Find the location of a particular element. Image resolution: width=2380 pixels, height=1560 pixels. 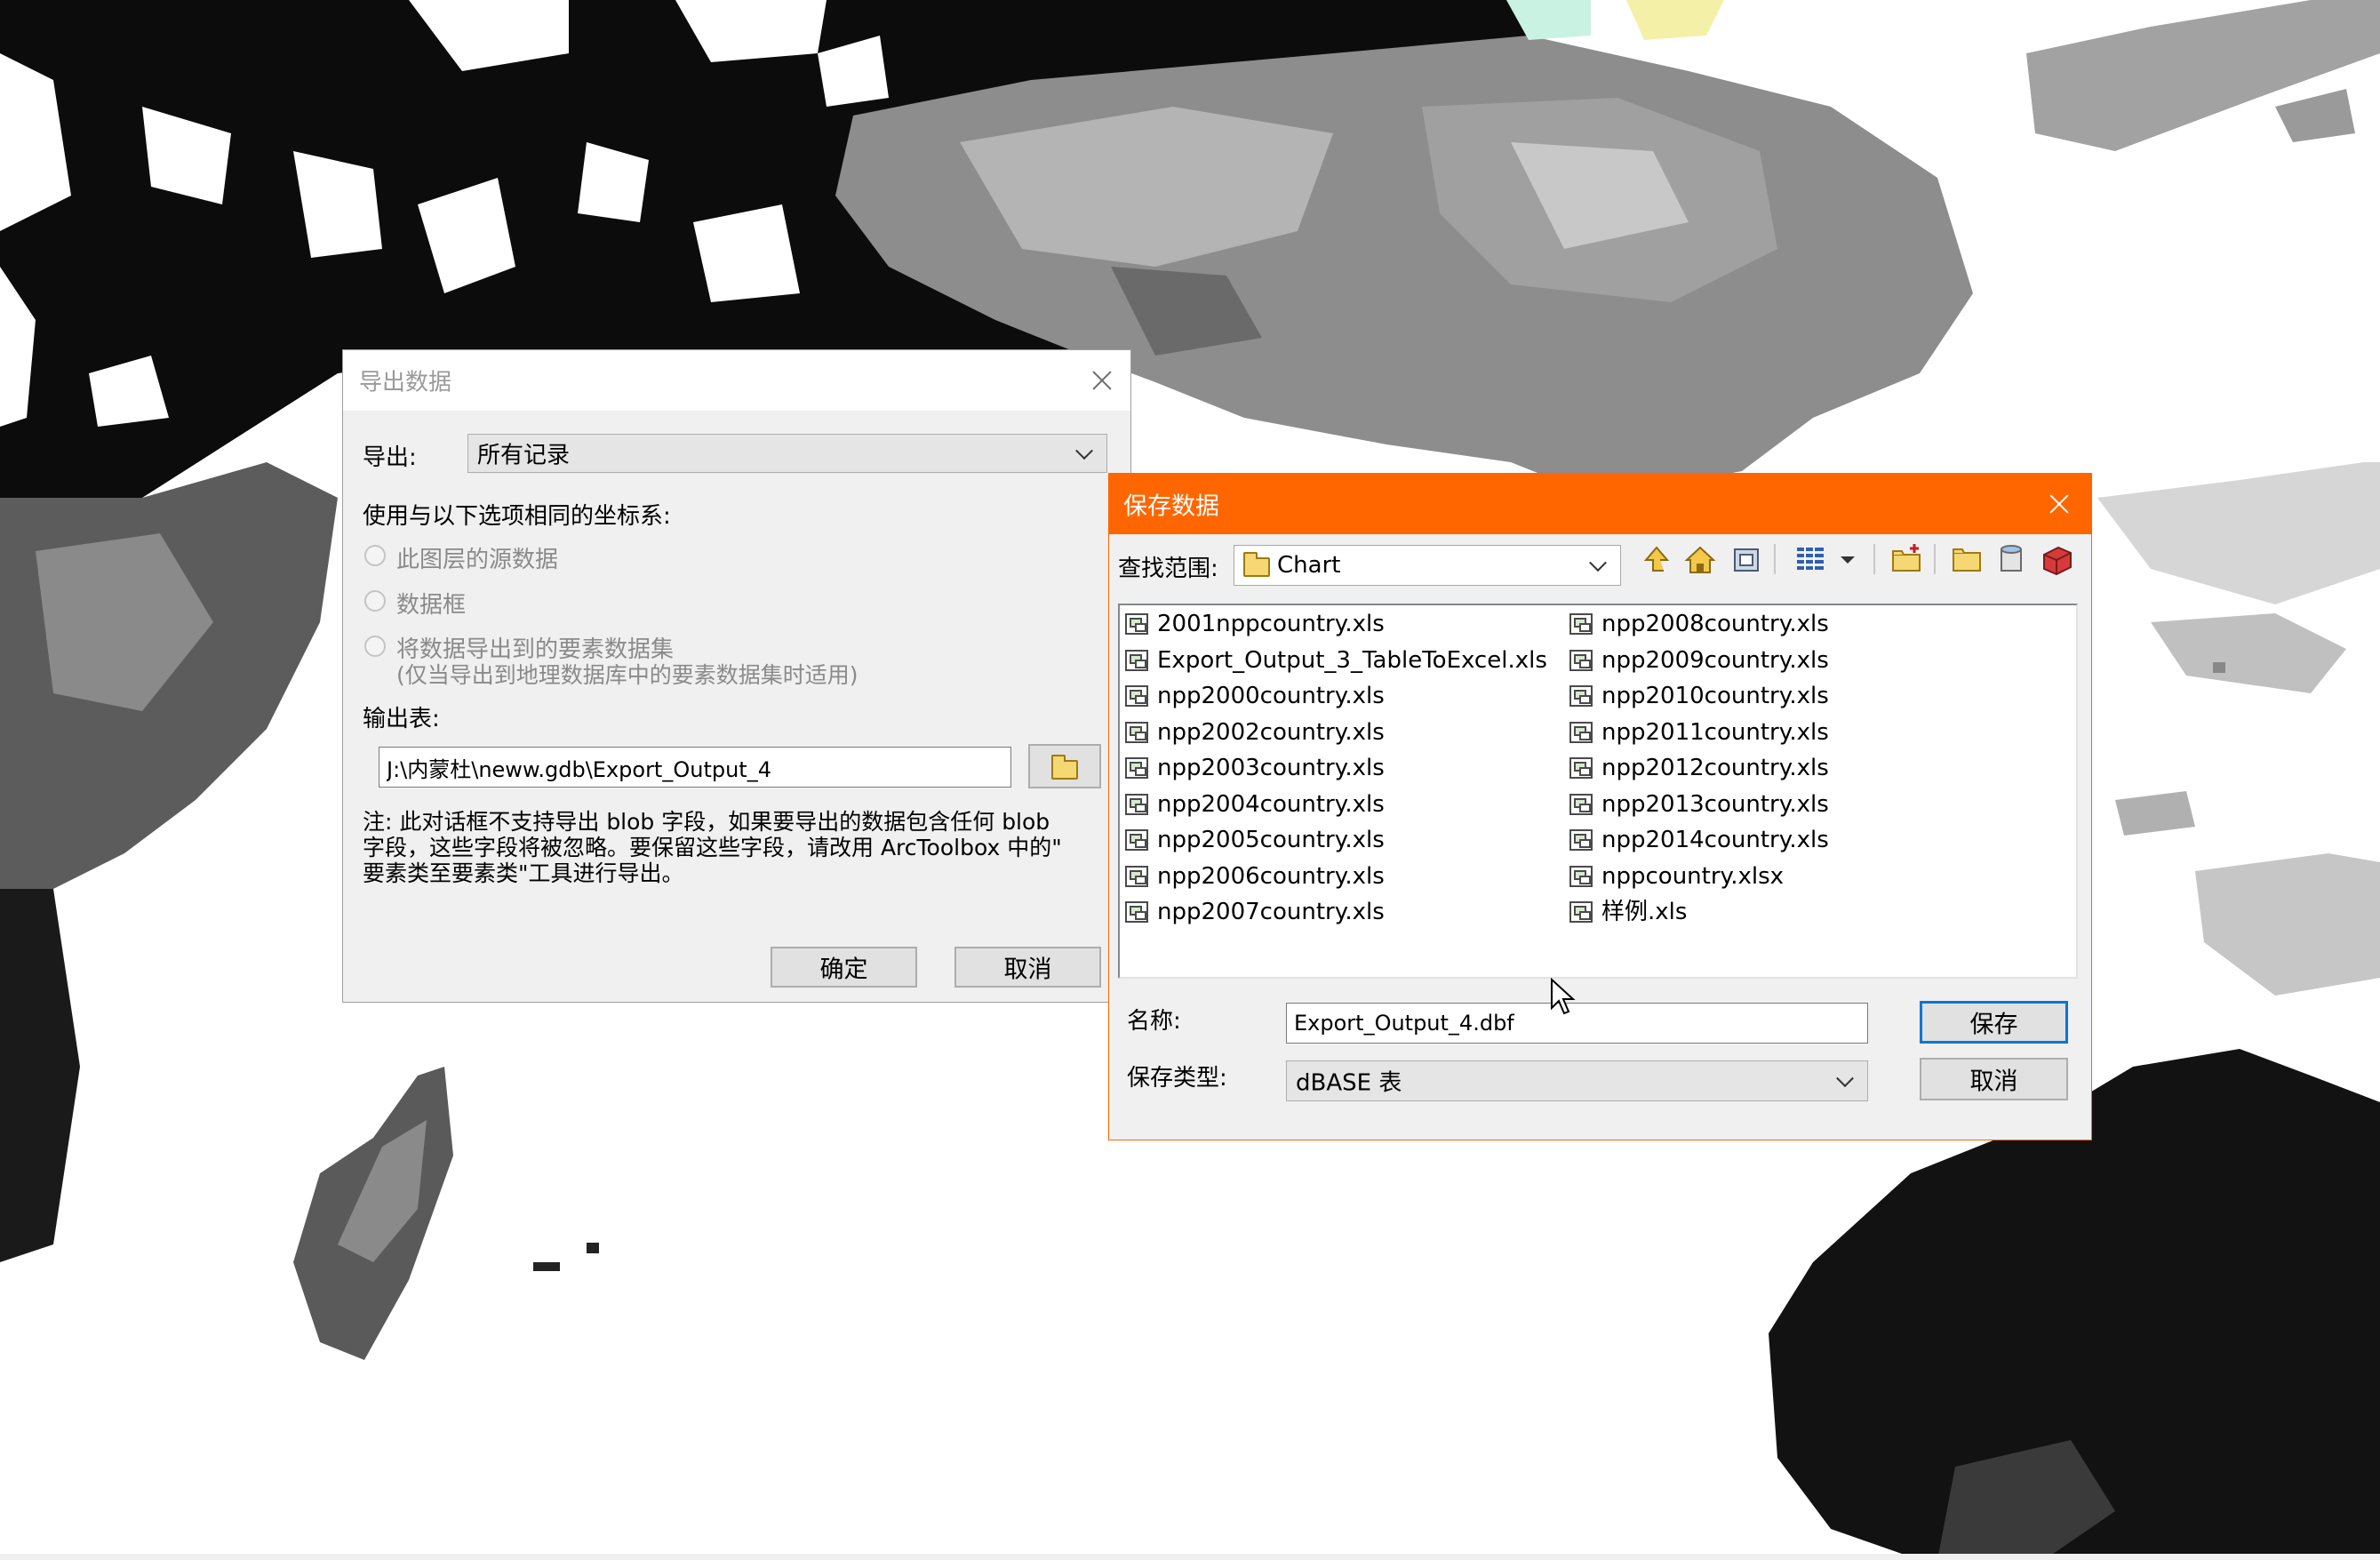

up-one-level-icon is located at coordinates (1655, 559).